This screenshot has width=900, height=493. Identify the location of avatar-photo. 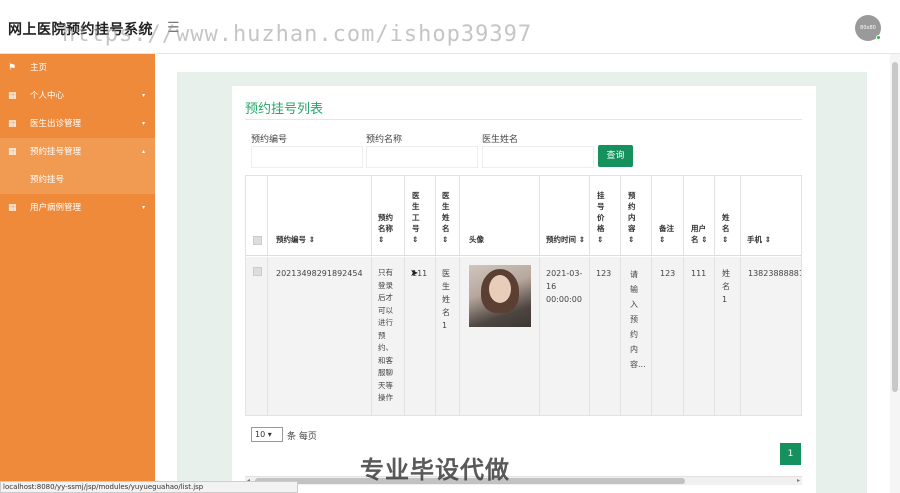
(500, 296).